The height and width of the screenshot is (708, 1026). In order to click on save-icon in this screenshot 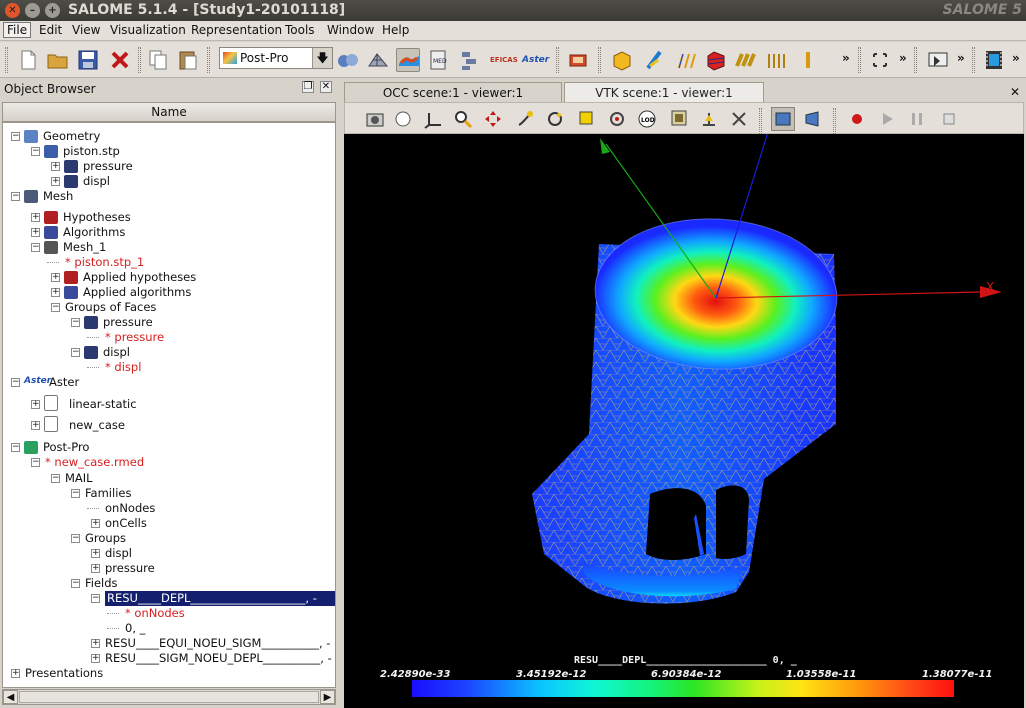, I will do `click(88, 60)`.